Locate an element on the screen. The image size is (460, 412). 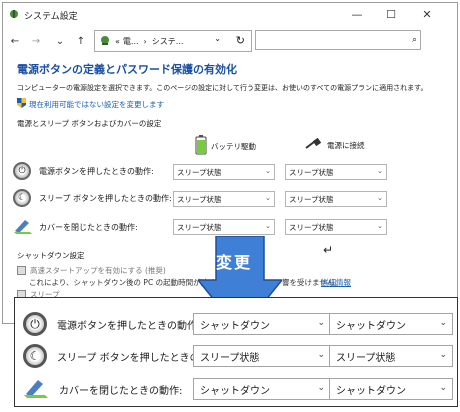
power-button-row: ⏻ 電源ボタンを押したときの動作: is located at coordinates (83, 171).